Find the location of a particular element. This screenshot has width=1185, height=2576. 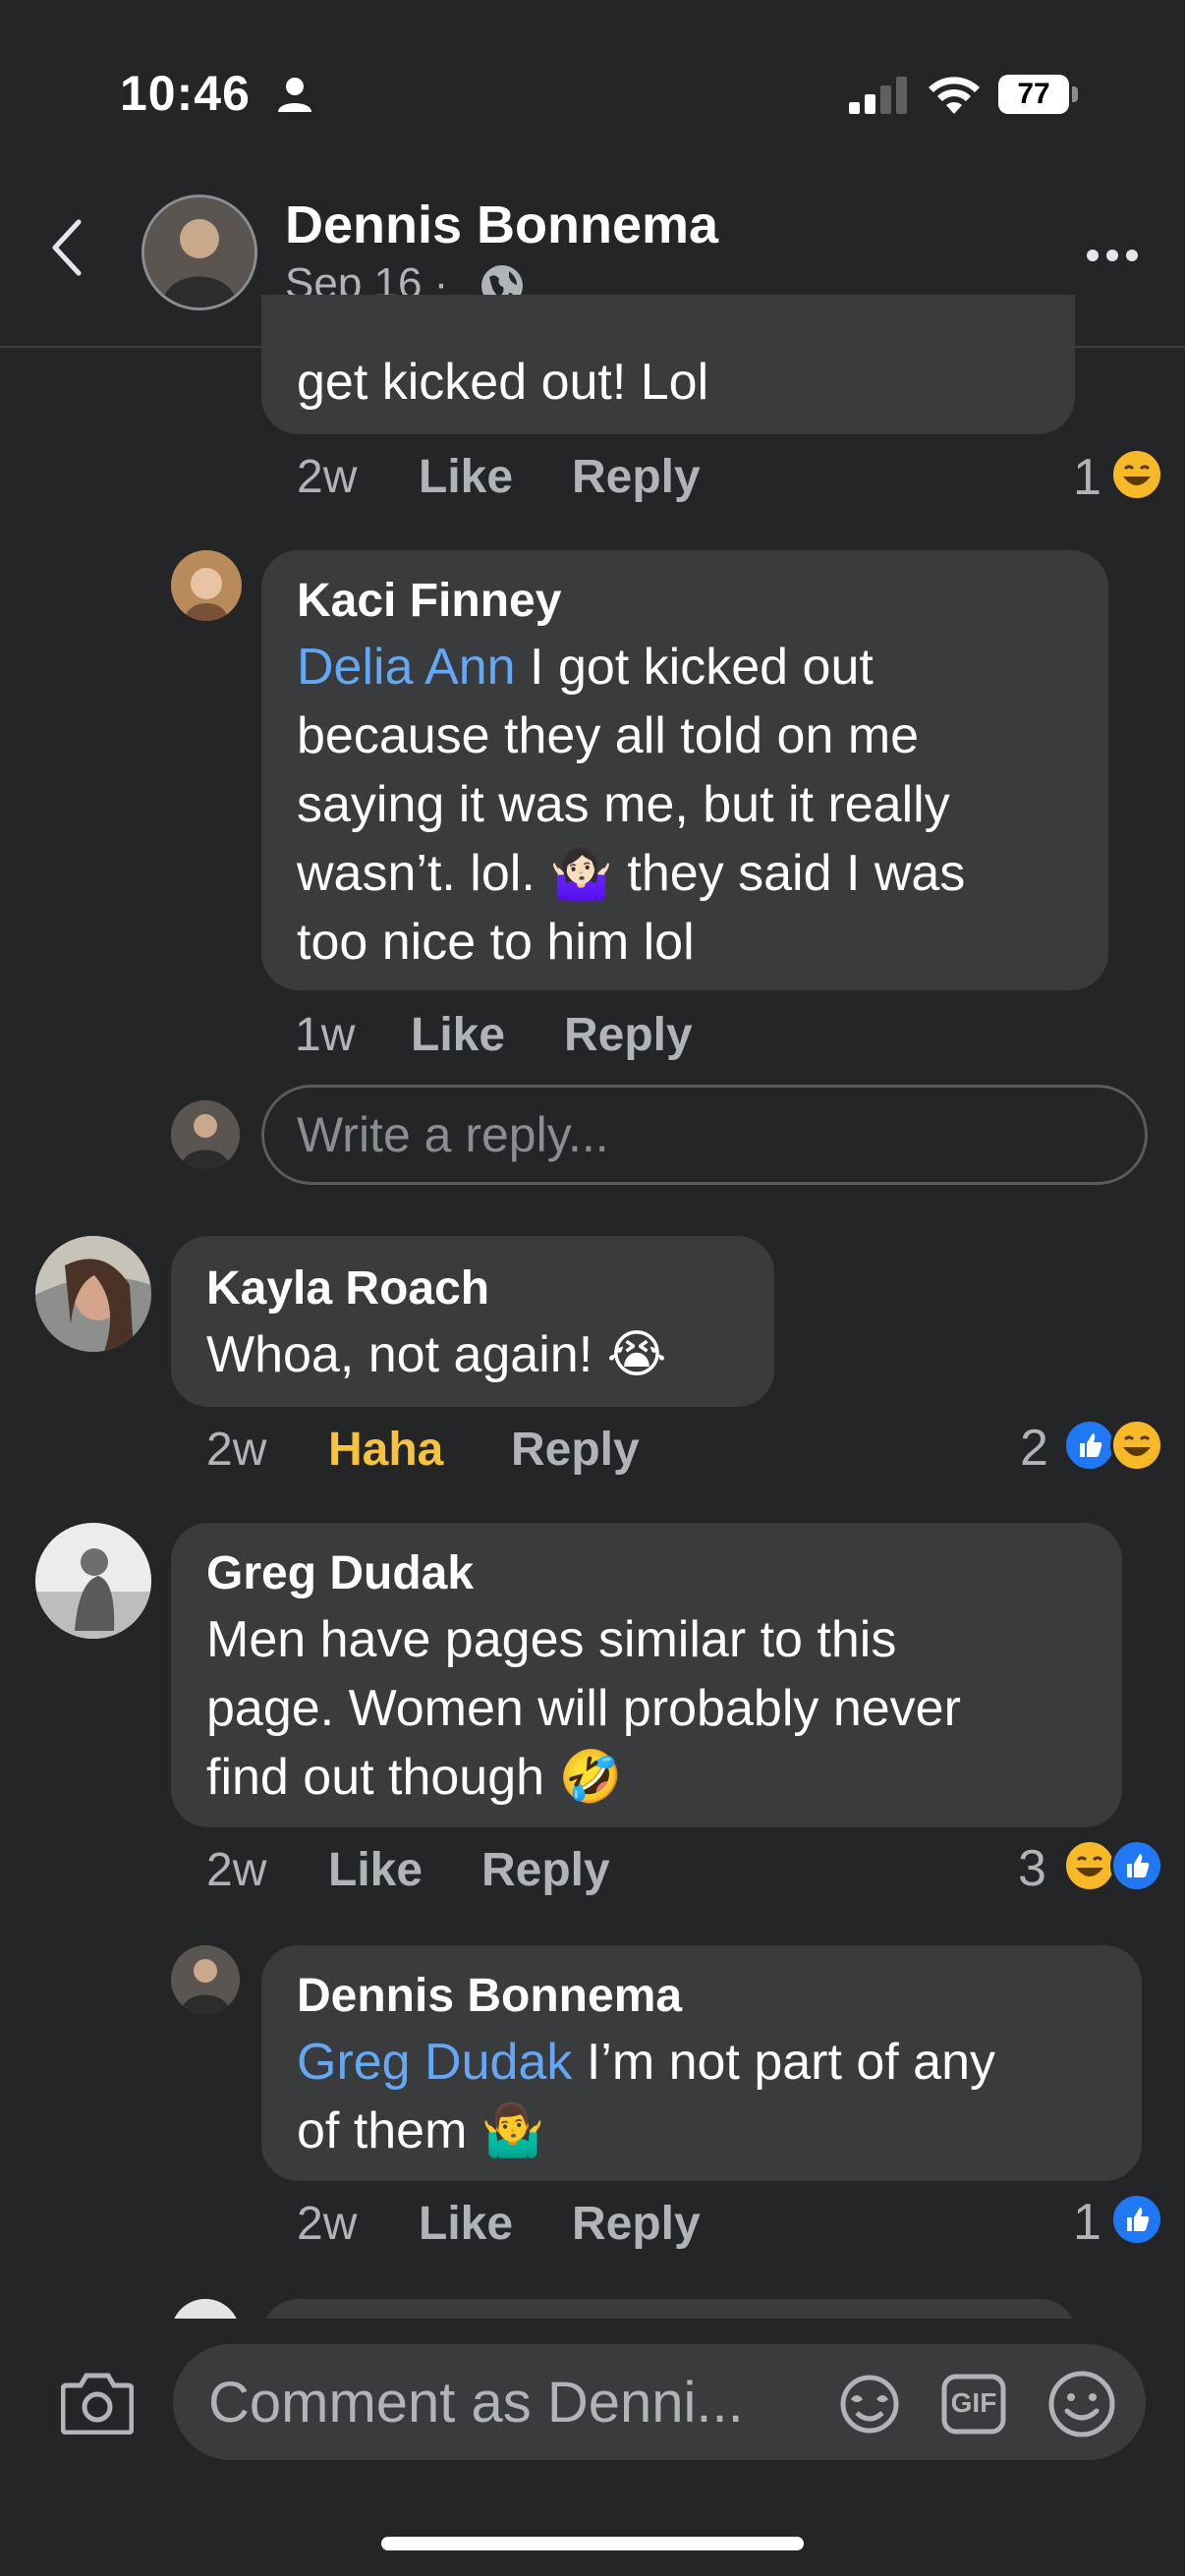

reaction-count: 3 is located at coordinates (1032, 1868).